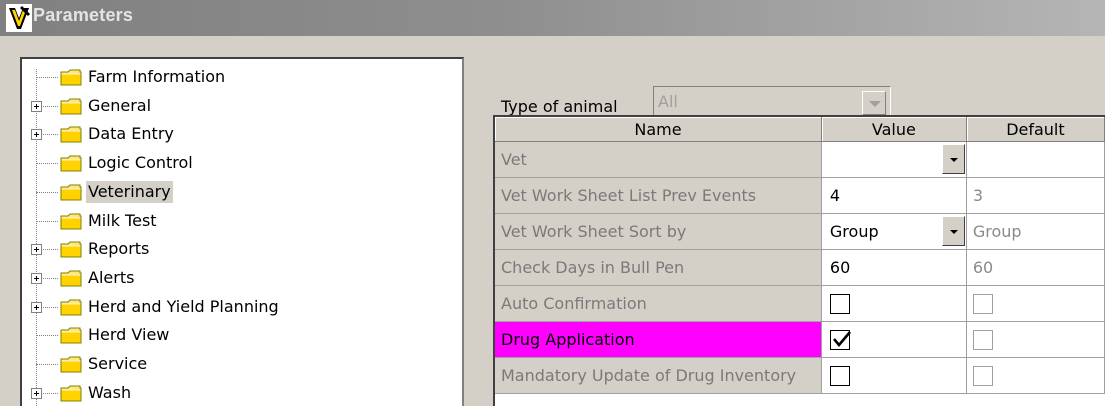 This screenshot has width=1105, height=406. I want to click on grid-header-row: Name Value Default, so click(800, 129).